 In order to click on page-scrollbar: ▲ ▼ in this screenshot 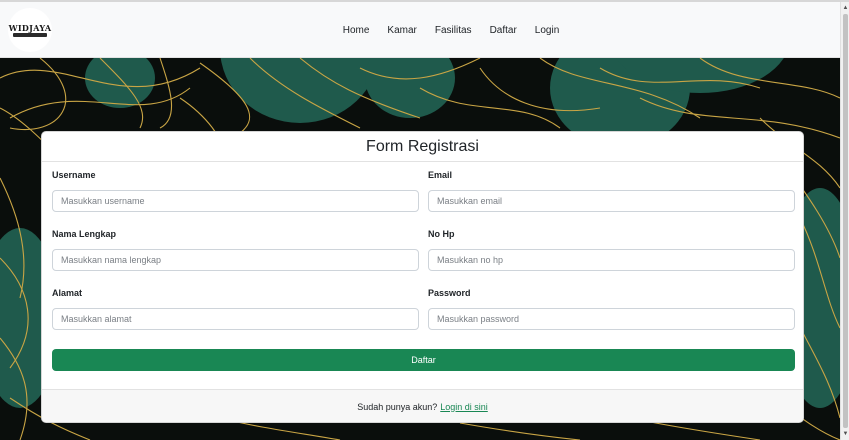, I will do `click(844, 221)`.